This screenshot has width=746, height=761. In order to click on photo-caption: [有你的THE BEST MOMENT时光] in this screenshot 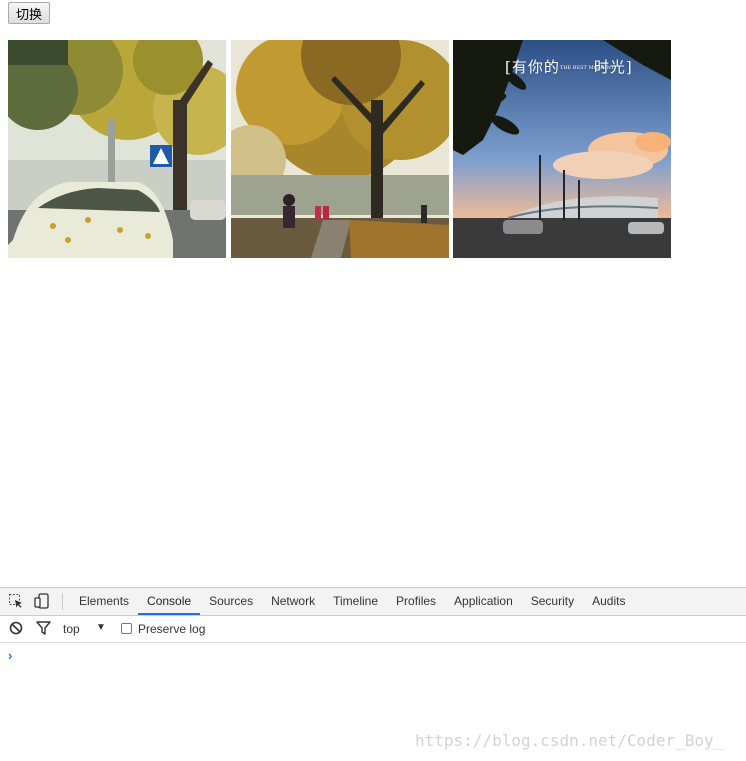, I will do `click(569, 66)`.